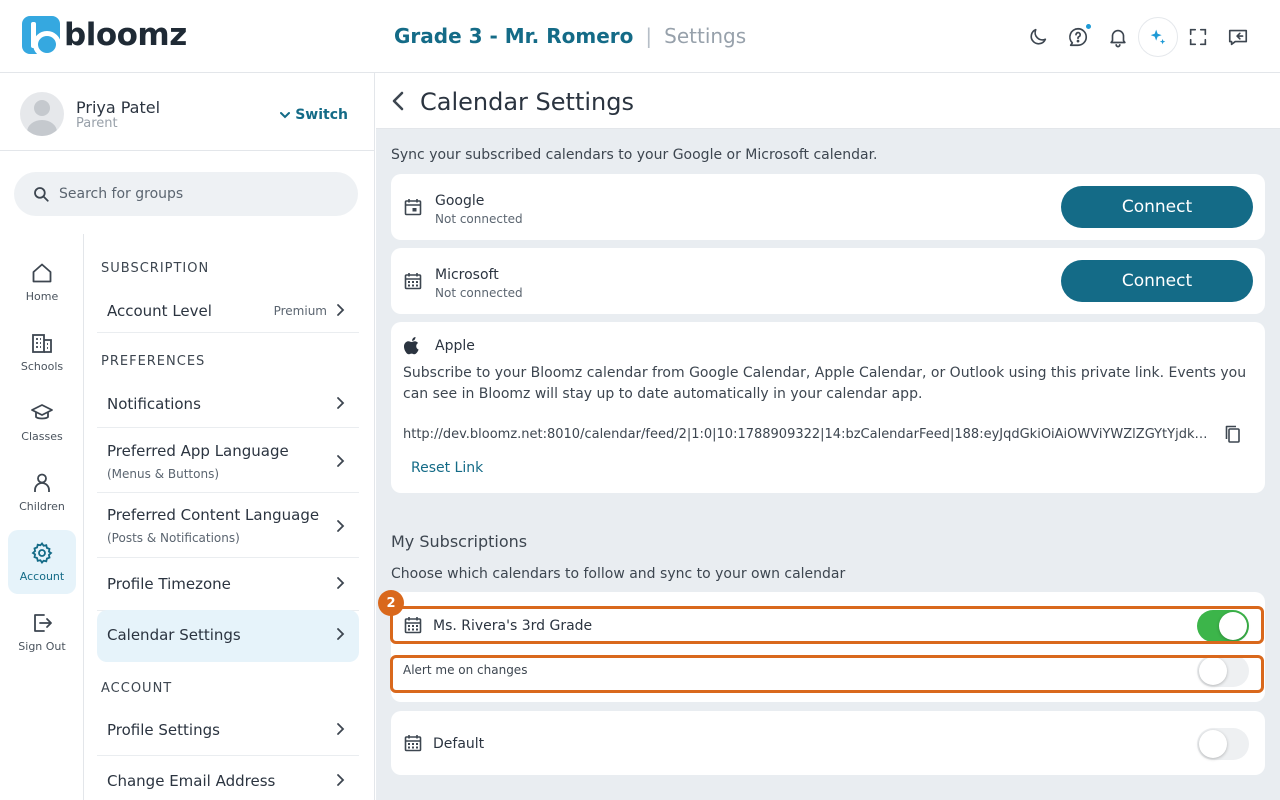  What do you see at coordinates (41, 37) in the screenshot?
I see `bloomz-logo-icon` at bounding box center [41, 37].